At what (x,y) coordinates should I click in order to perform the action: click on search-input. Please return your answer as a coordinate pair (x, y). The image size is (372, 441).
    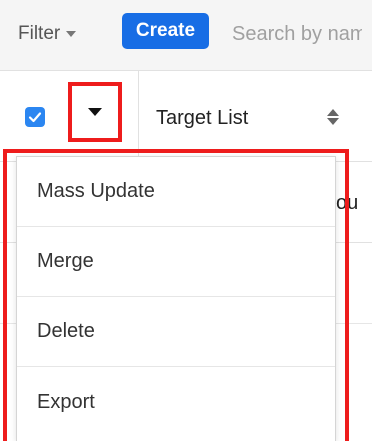
    Looking at the image, I should click on (297, 34).